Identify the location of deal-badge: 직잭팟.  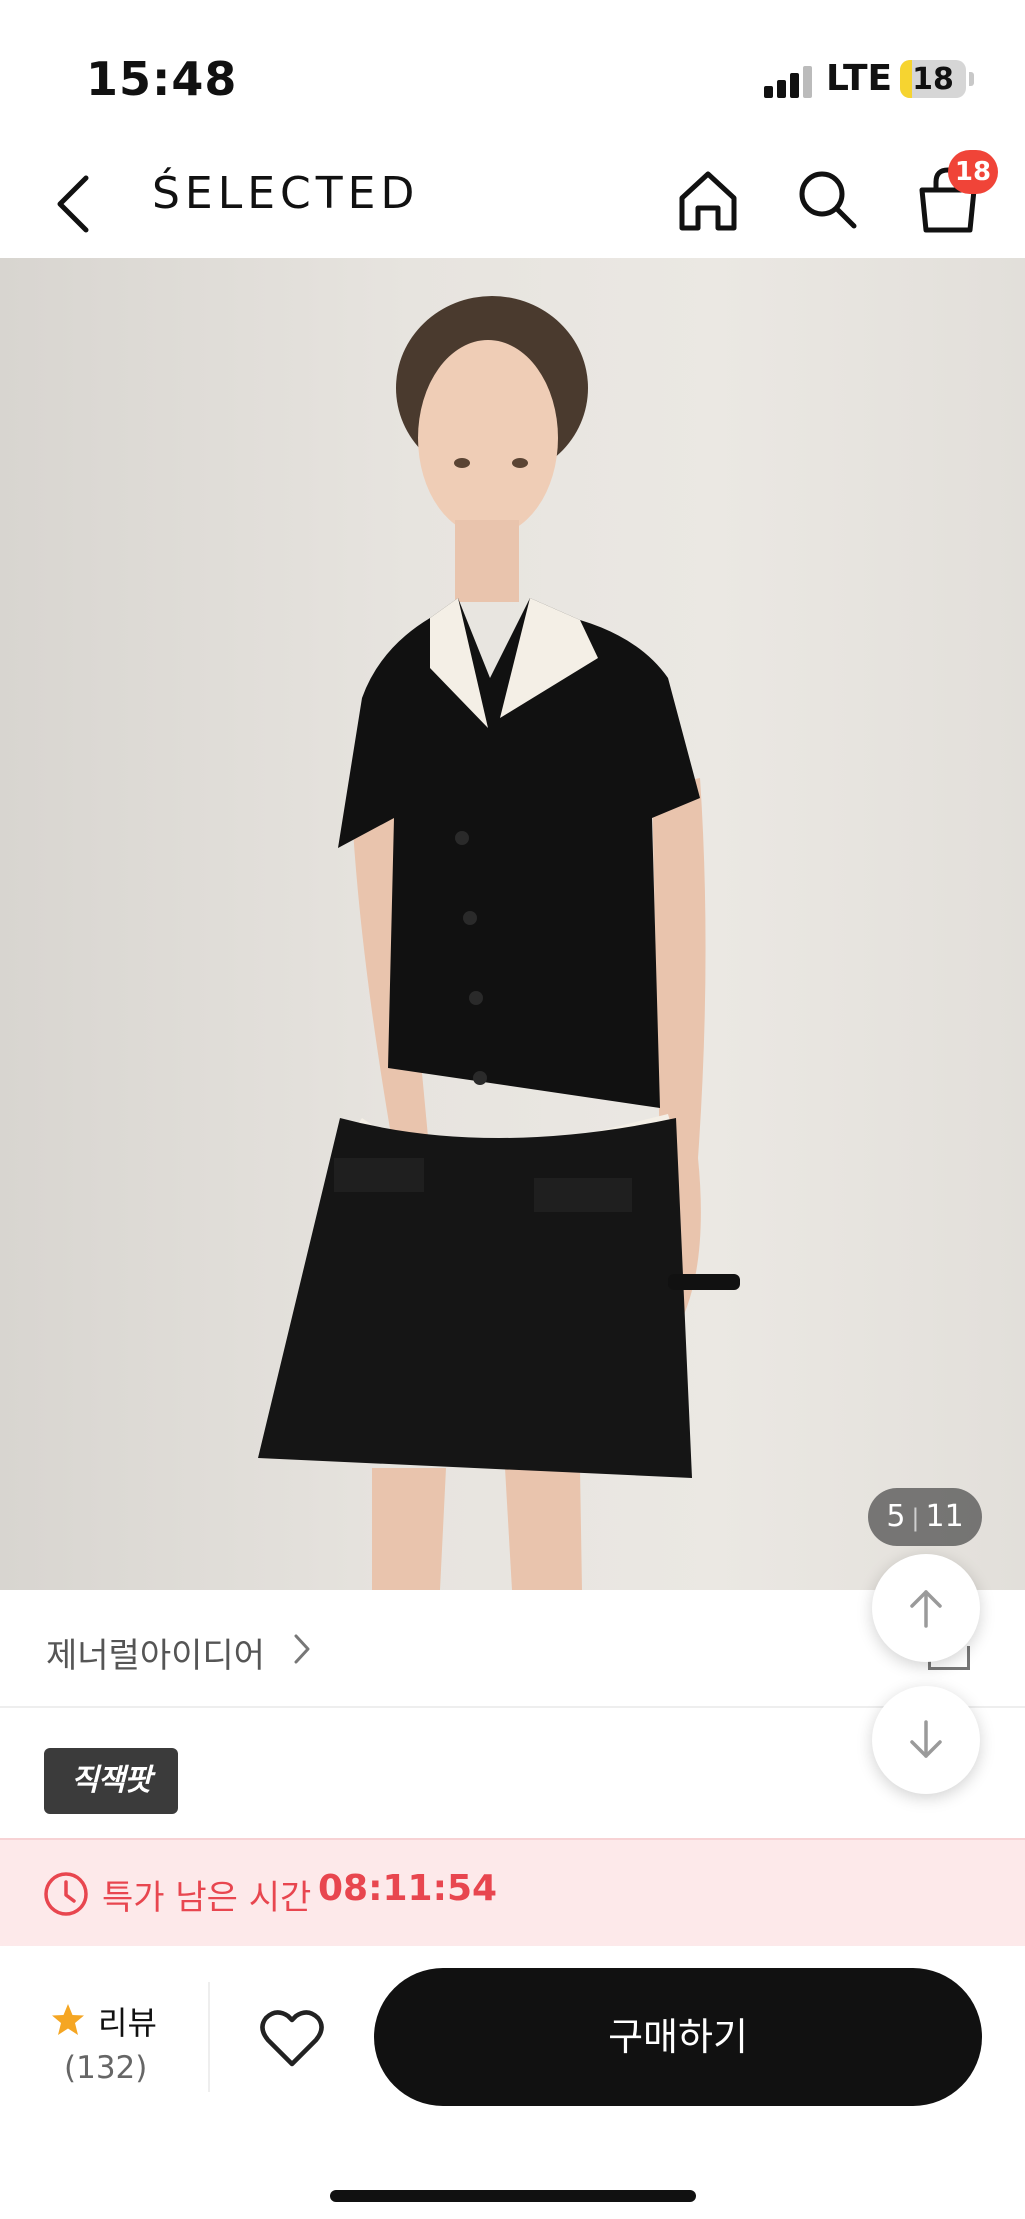
(111, 1781).